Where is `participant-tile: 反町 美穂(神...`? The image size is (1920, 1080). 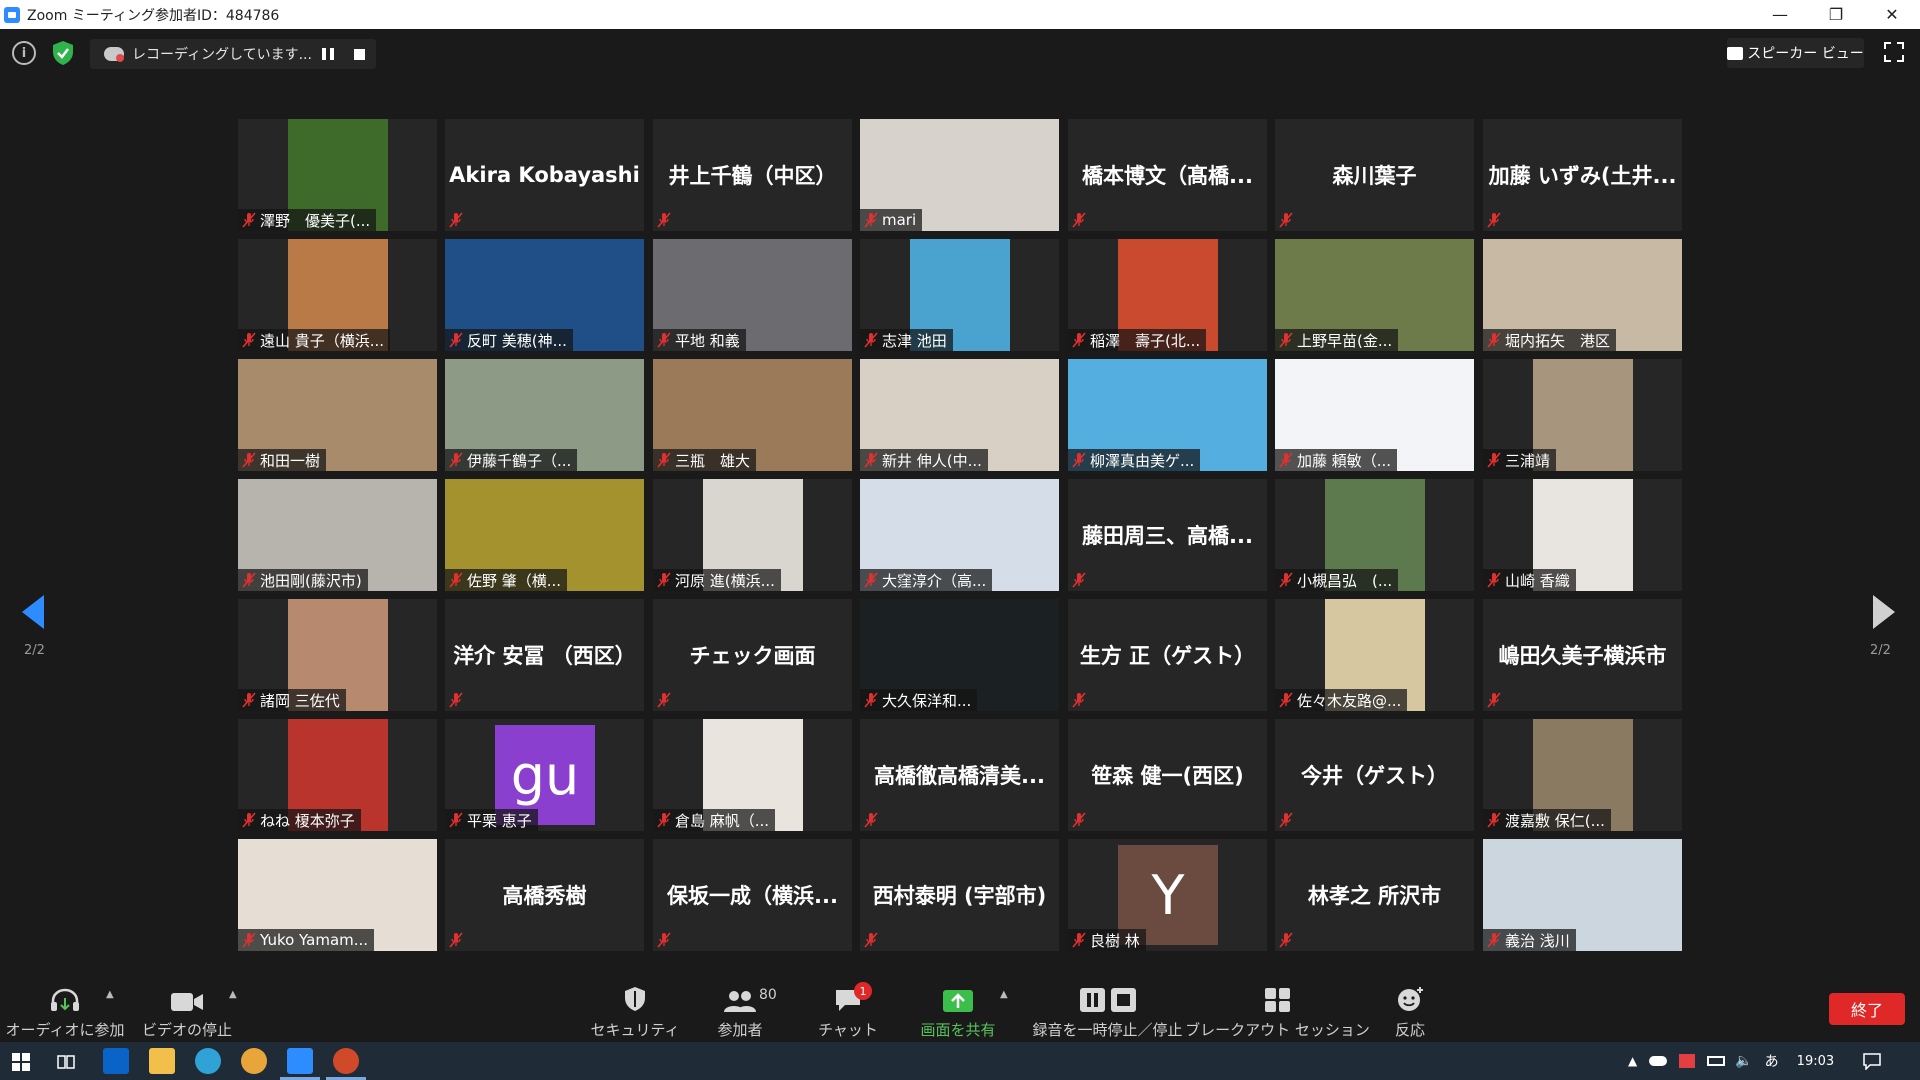
participant-tile: 反町 美穂(神... is located at coordinates (544, 295).